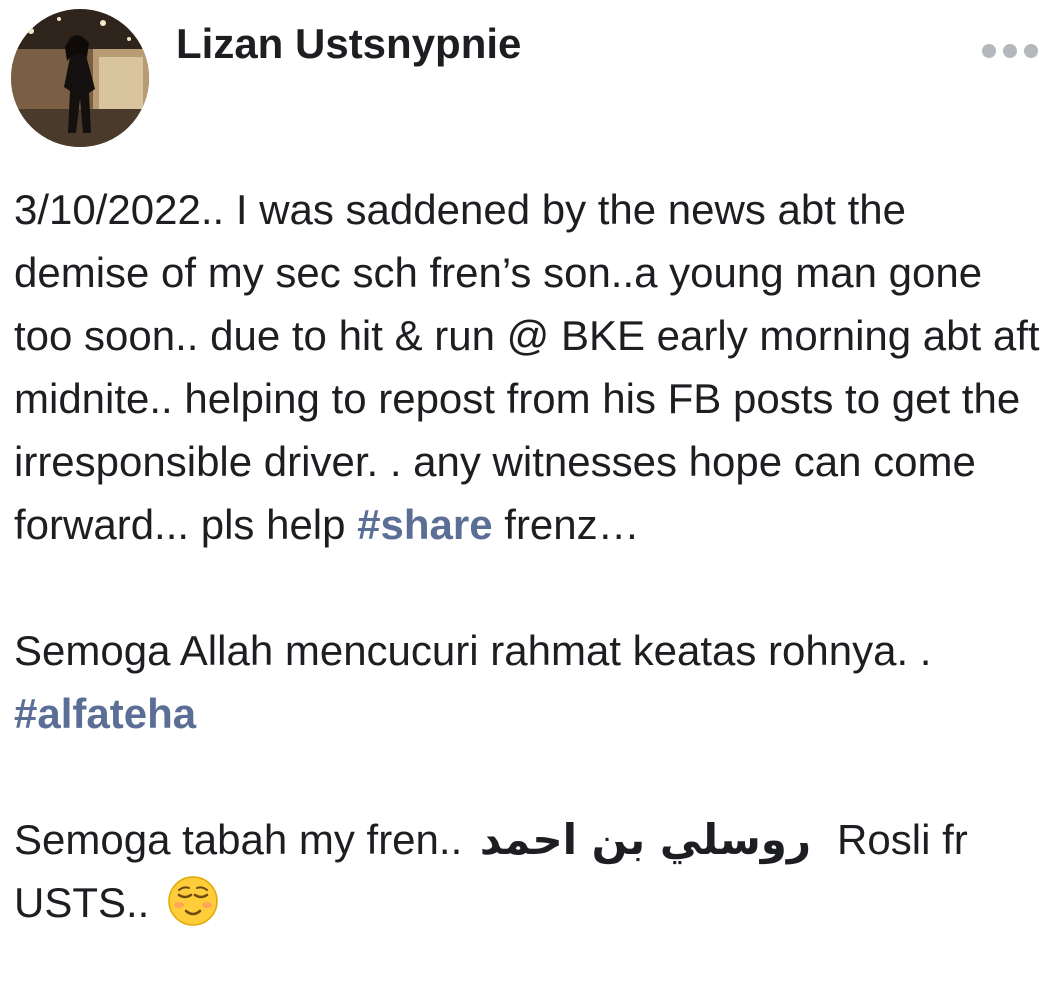  I want to click on hashtag-link: #share, so click(424, 524).